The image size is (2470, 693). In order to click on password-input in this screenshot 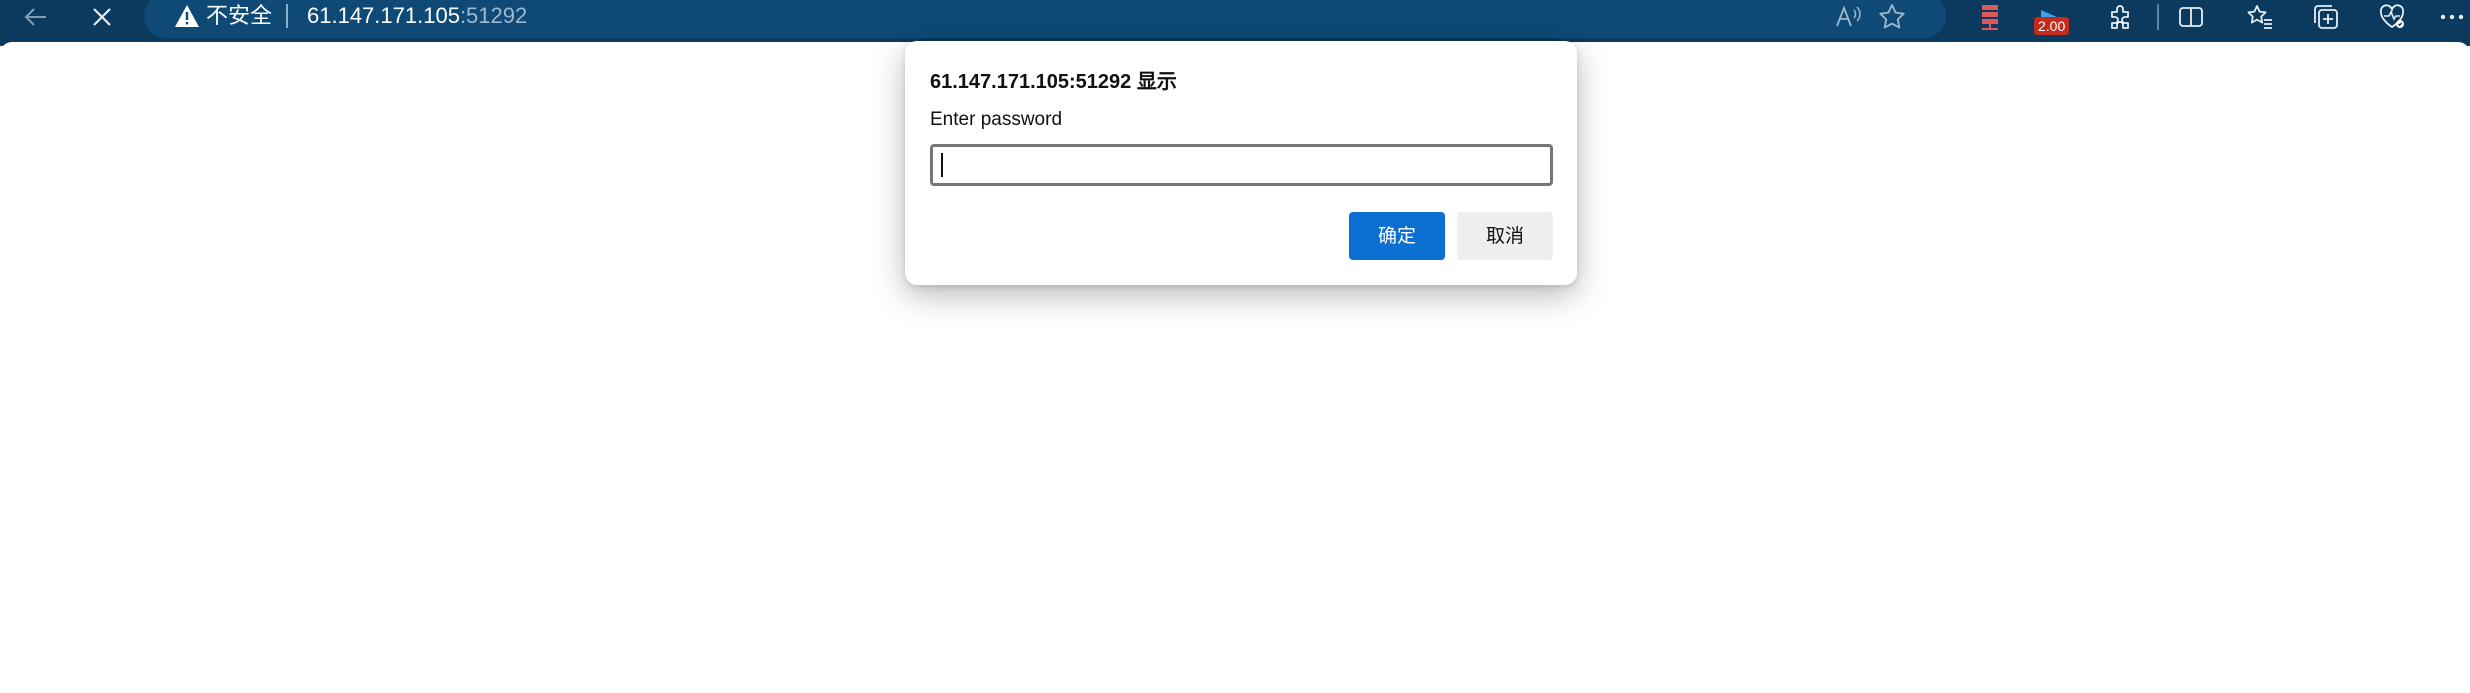, I will do `click(1241, 165)`.